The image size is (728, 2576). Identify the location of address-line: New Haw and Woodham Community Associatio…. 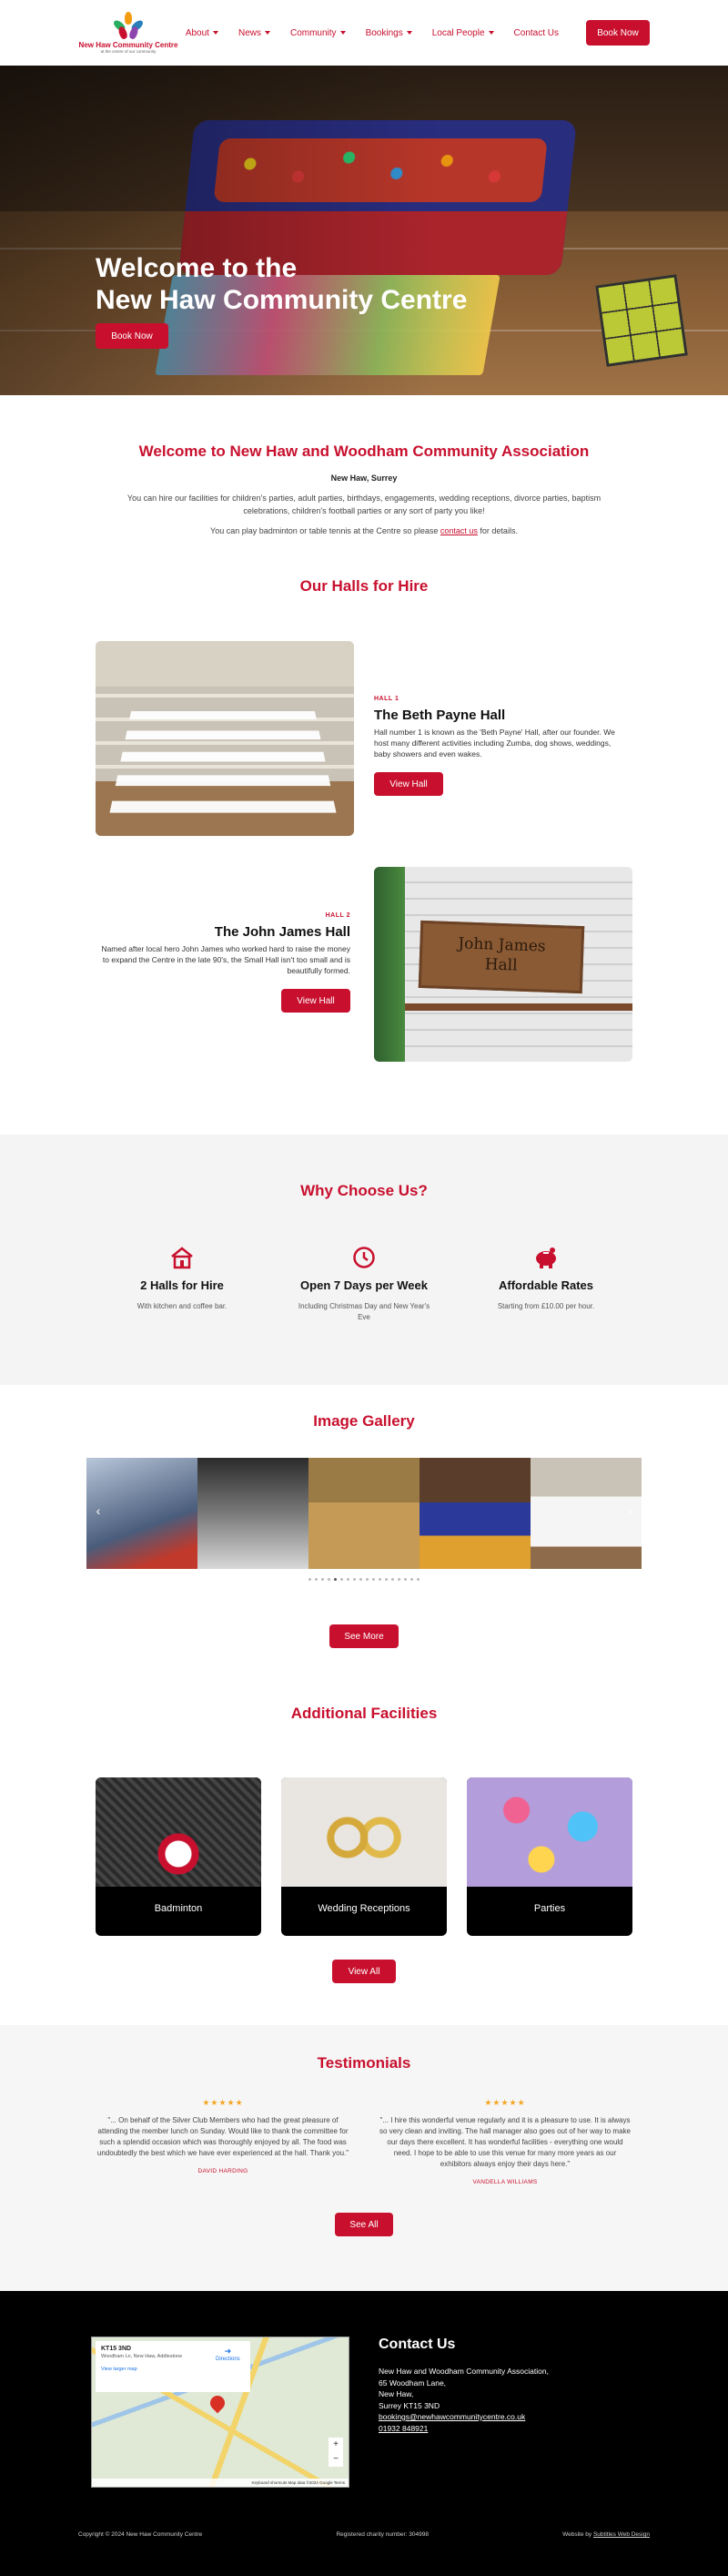
(464, 2371).